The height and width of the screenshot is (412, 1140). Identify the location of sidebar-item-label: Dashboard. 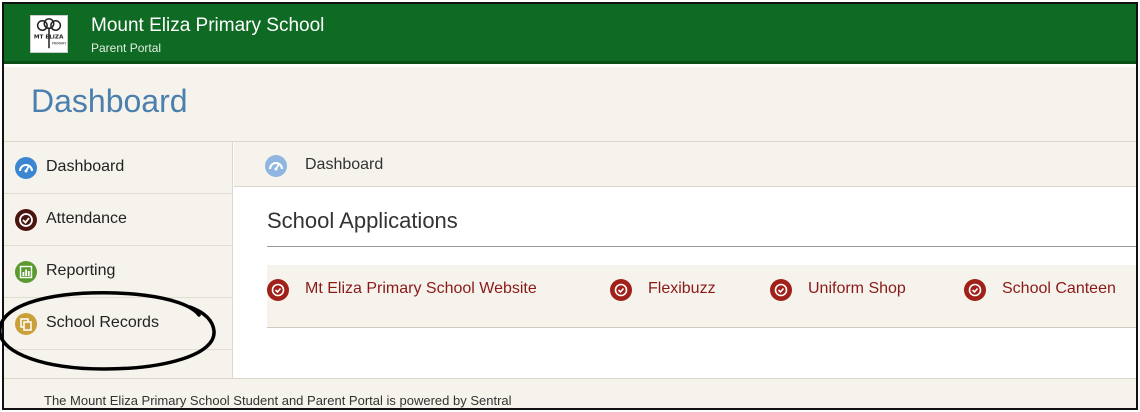
(85, 166).